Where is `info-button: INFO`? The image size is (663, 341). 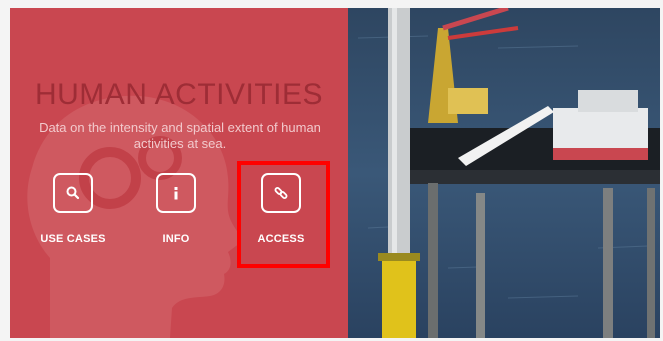 info-button: INFO is located at coordinates (176, 209).